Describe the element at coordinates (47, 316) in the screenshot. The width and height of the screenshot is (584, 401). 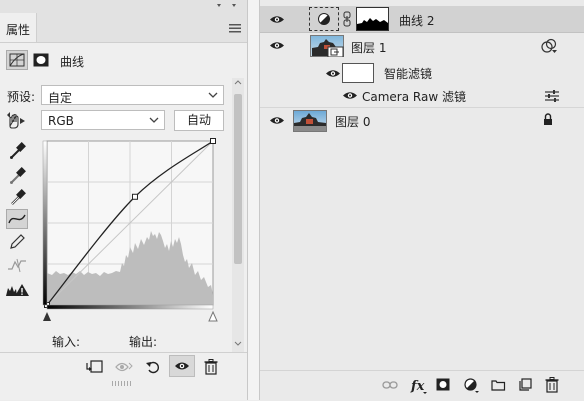
I see `black-point-slider` at that location.